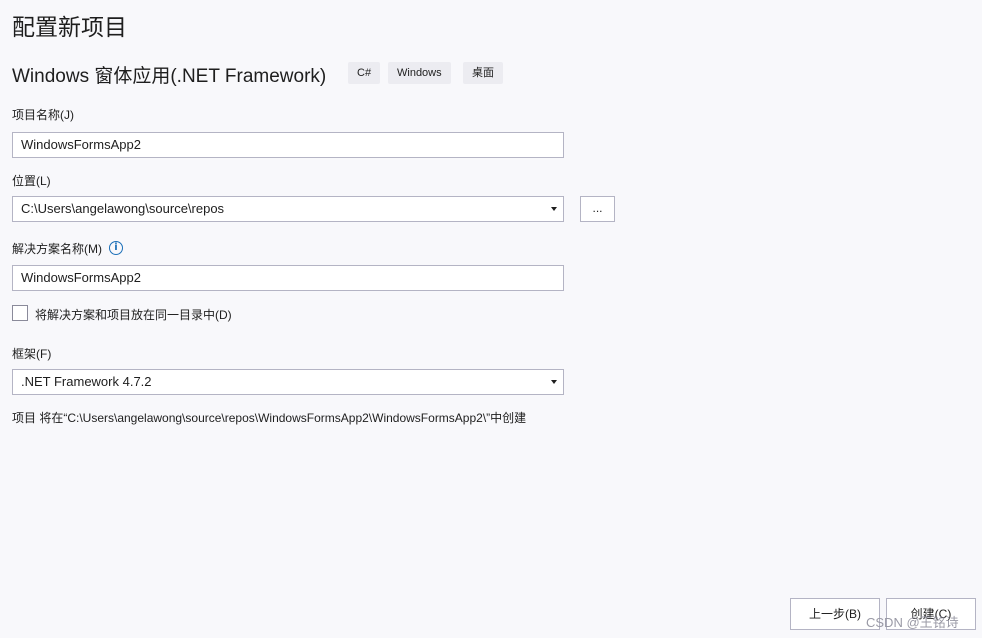 Image resolution: width=982 pixels, height=638 pixels. What do you see at coordinates (123, 208) in the screenshot?
I see `location-value: C:\Users\angelawong\source\repos` at bounding box center [123, 208].